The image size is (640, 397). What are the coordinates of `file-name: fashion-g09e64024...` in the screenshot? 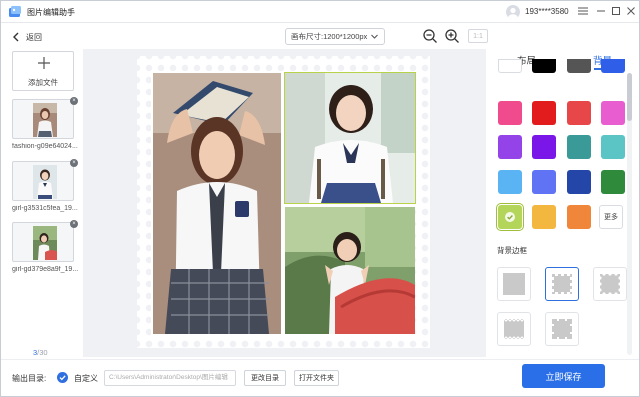 It's located at (45, 146).